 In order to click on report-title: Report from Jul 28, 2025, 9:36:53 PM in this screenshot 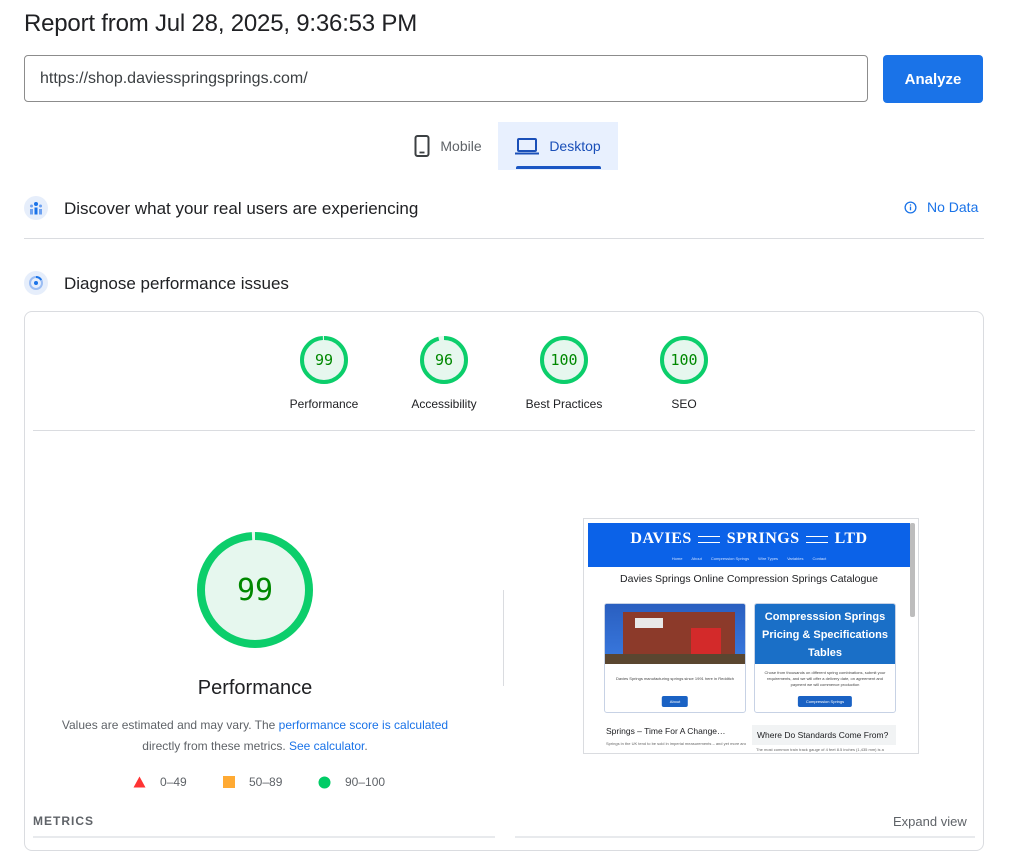, I will do `click(221, 23)`.